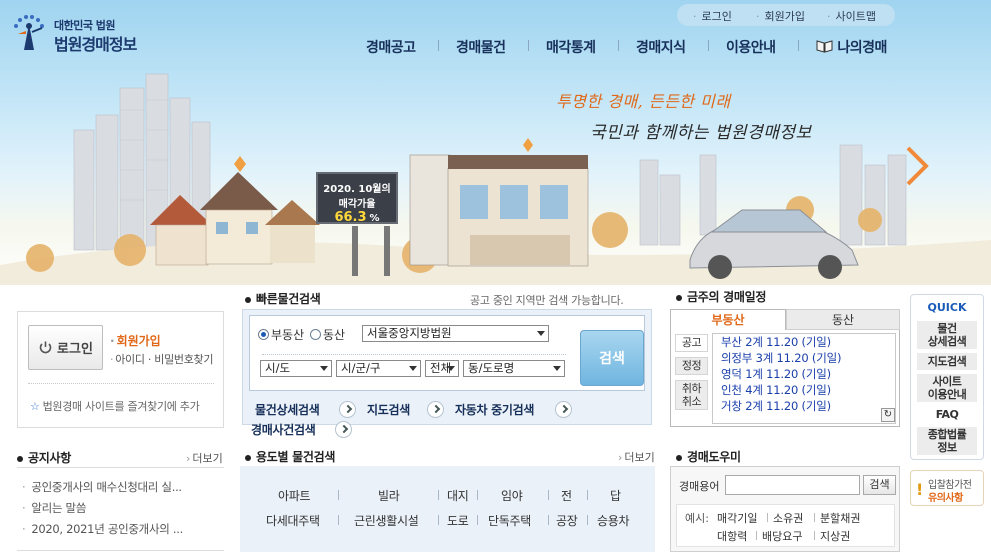 The image size is (991, 560). Describe the element at coordinates (378, 368) in the screenshot. I see `sigungu-select: 시/군/구` at that location.